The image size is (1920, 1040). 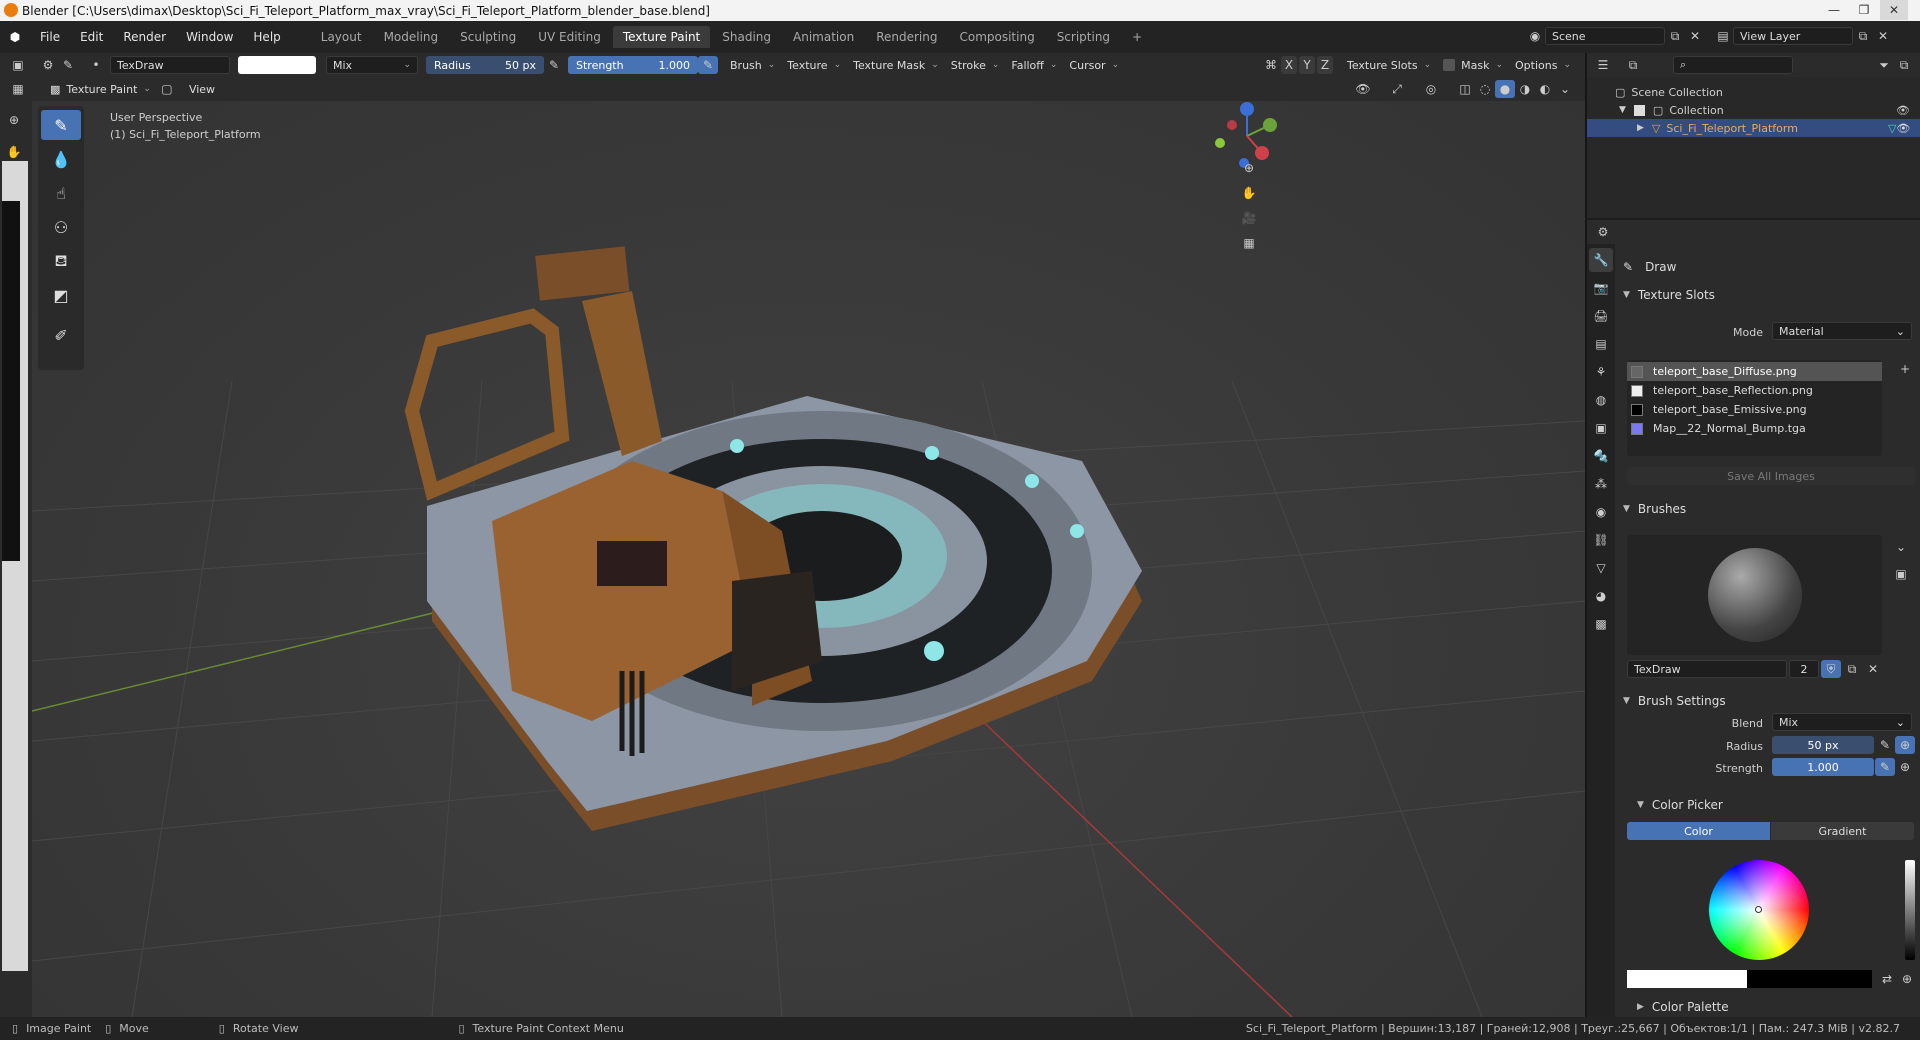 I want to click on texture-slot-item: Map__22_Normal_Bump.tga, so click(x=1754, y=428).